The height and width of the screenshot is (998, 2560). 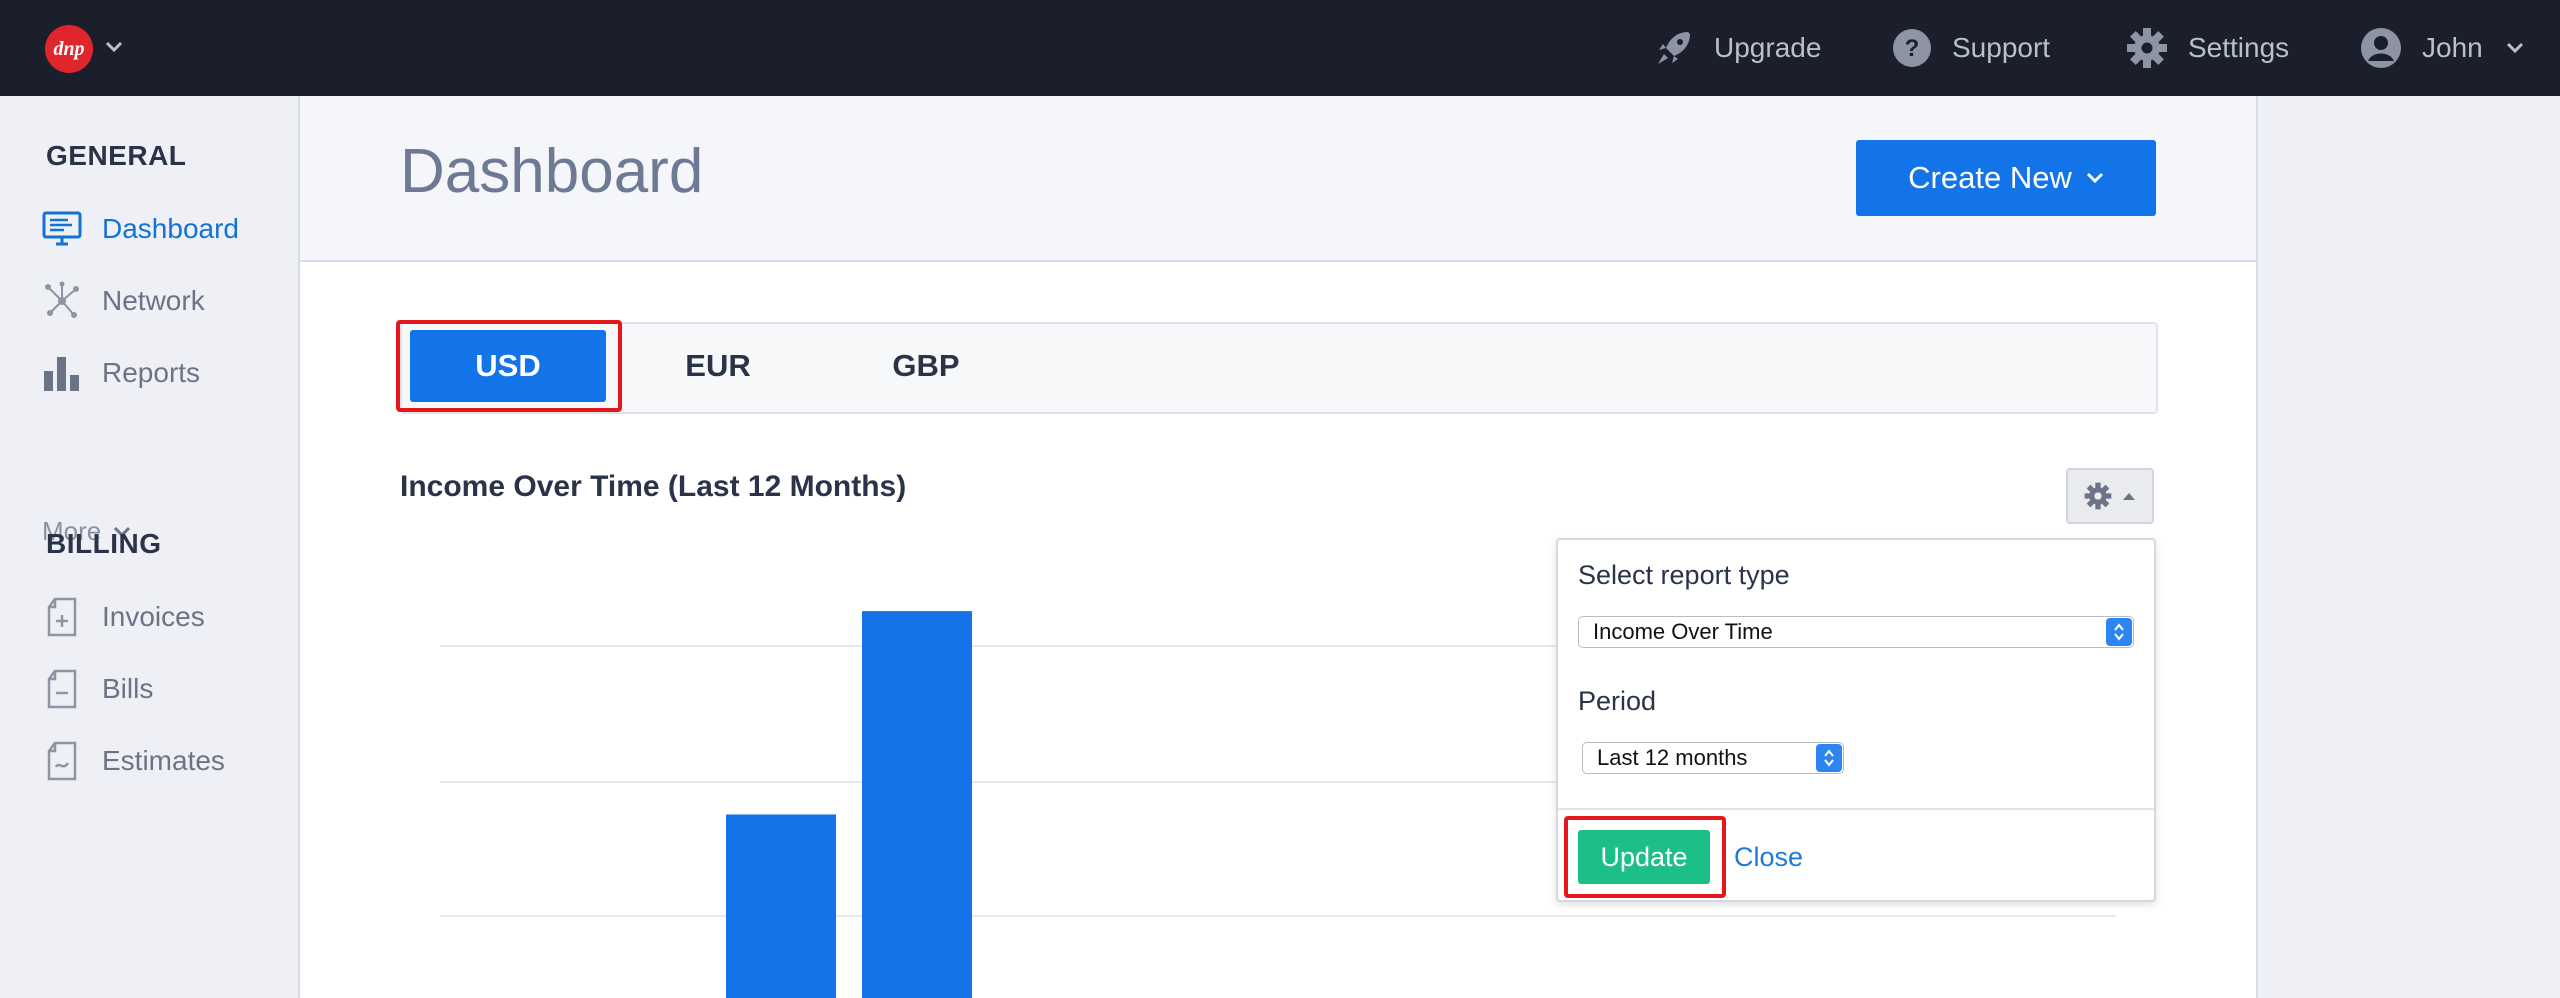 What do you see at coordinates (153, 300) in the screenshot?
I see `sidebar-item-label: Network` at bounding box center [153, 300].